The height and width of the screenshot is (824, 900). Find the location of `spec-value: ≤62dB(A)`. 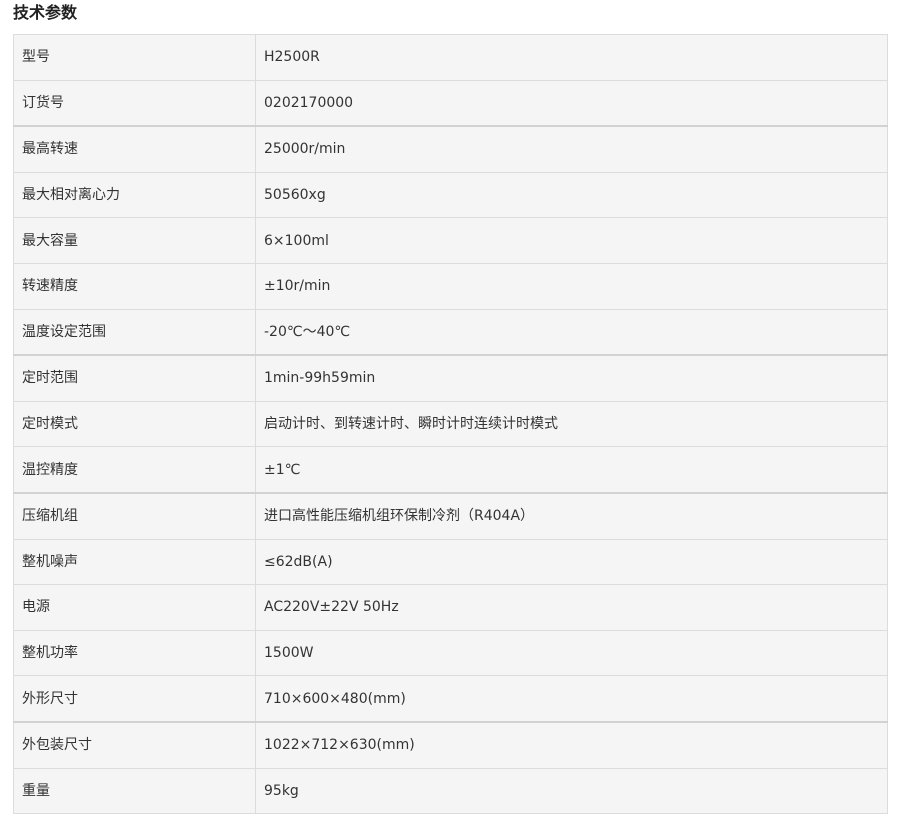

spec-value: ≤62dB(A) is located at coordinates (571, 562).